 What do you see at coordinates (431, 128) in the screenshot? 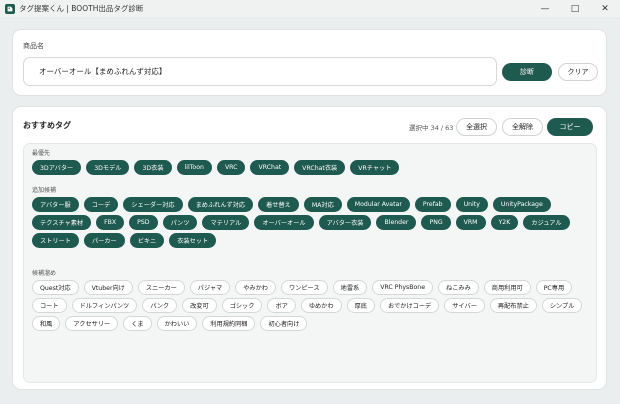
I see `selection-count: 選択中 34 / 63` at bounding box center [431, 128].